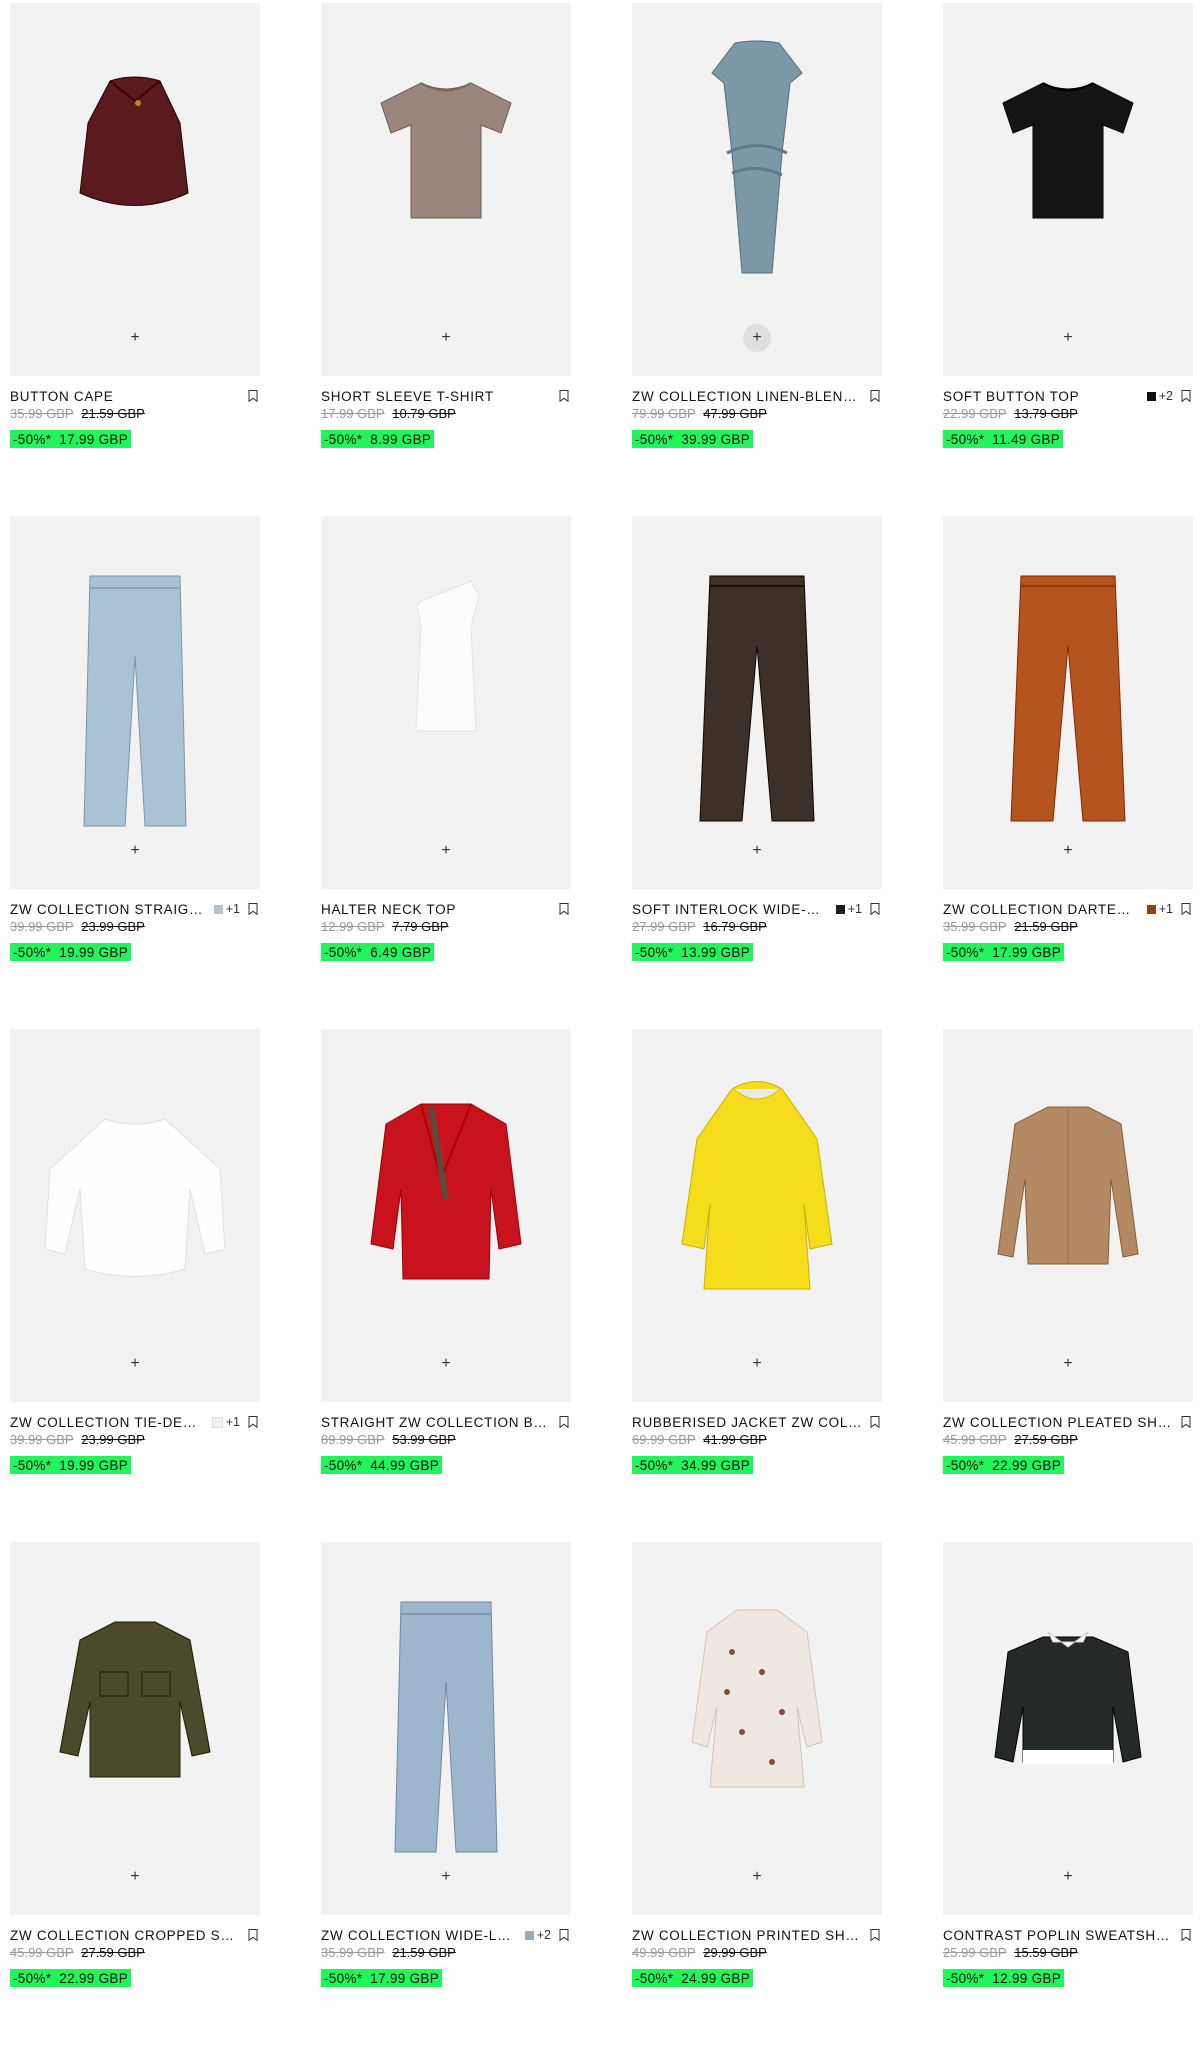 This screenshot has width=1200, height=2055. I want to click on price-history: 35.99 GBP 21.59 GBP, so click(446, 1954).